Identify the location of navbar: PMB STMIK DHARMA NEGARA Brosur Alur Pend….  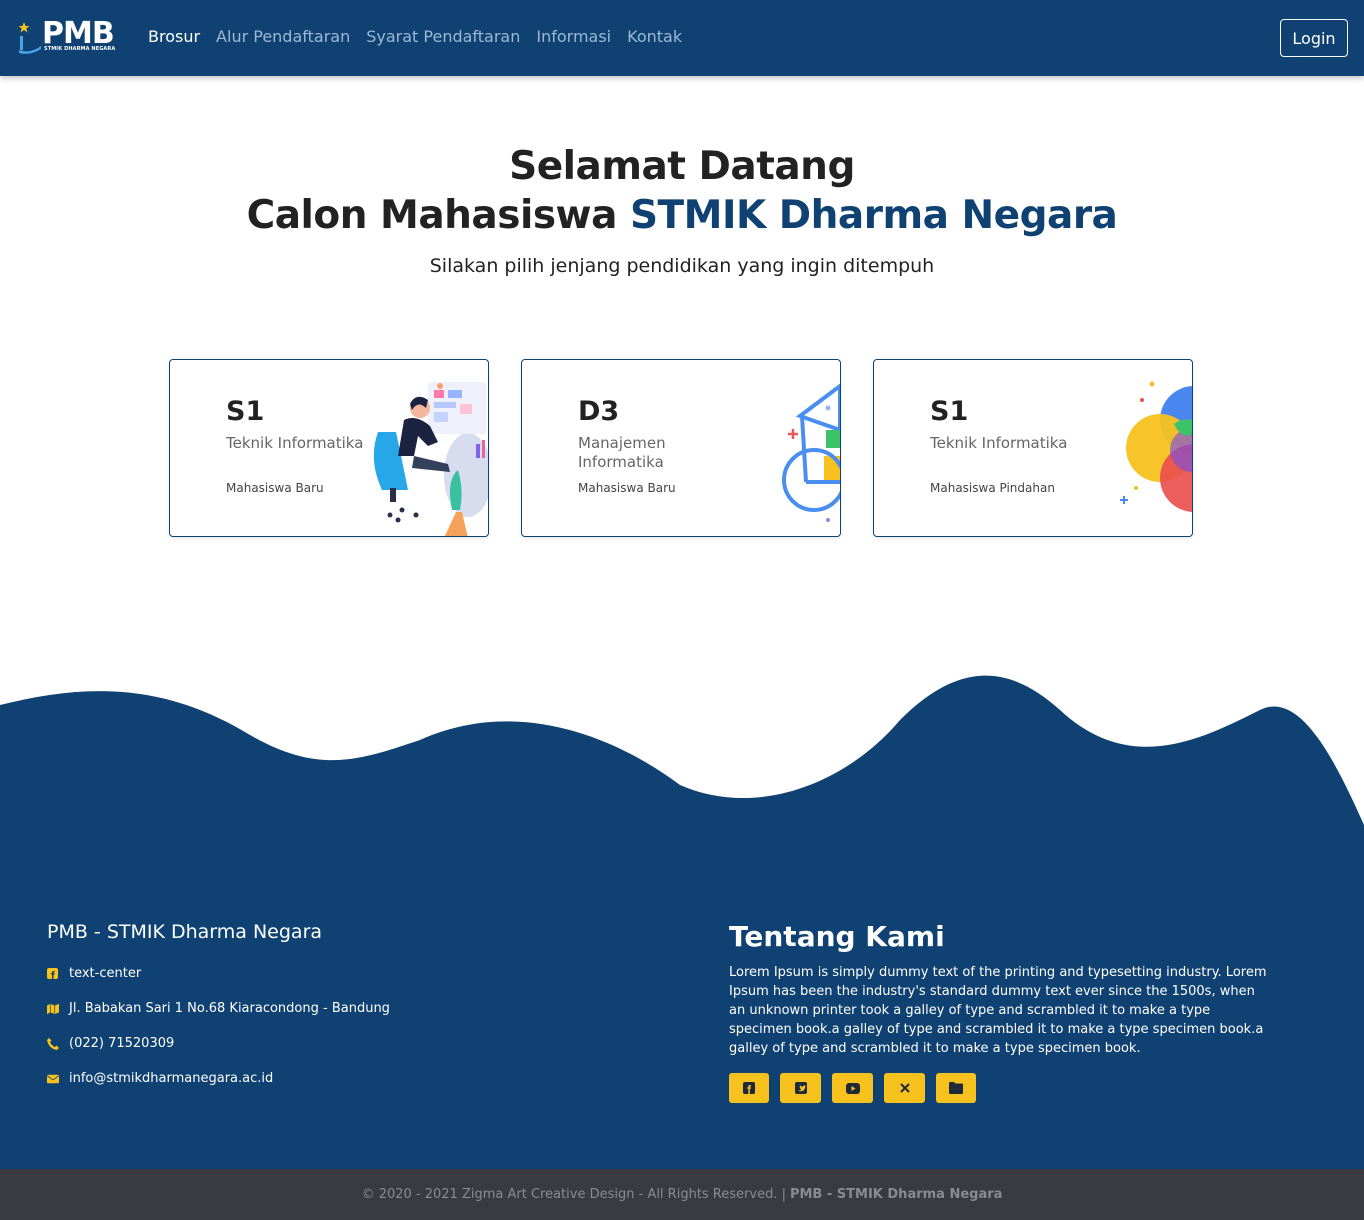
(682, 38).